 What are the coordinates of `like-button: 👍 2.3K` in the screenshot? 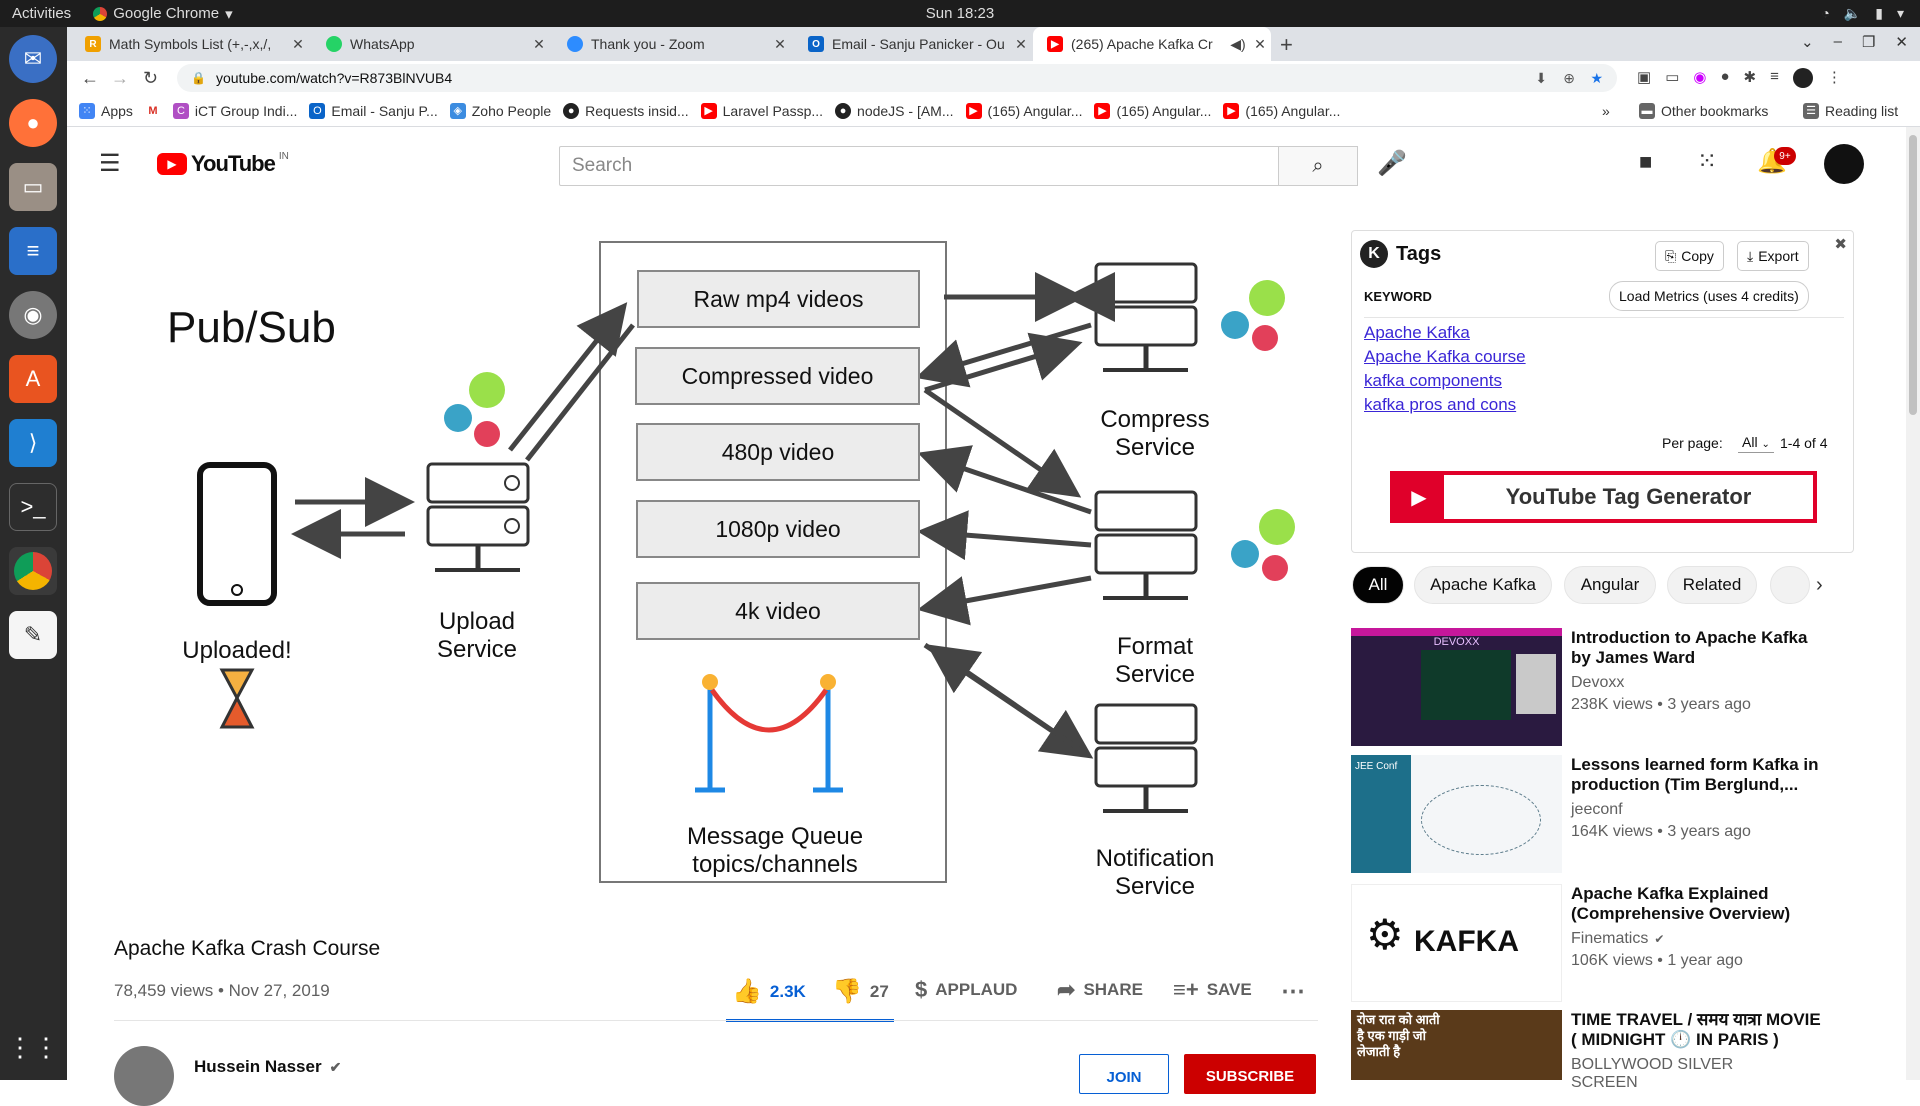 It's located at (769, 991).